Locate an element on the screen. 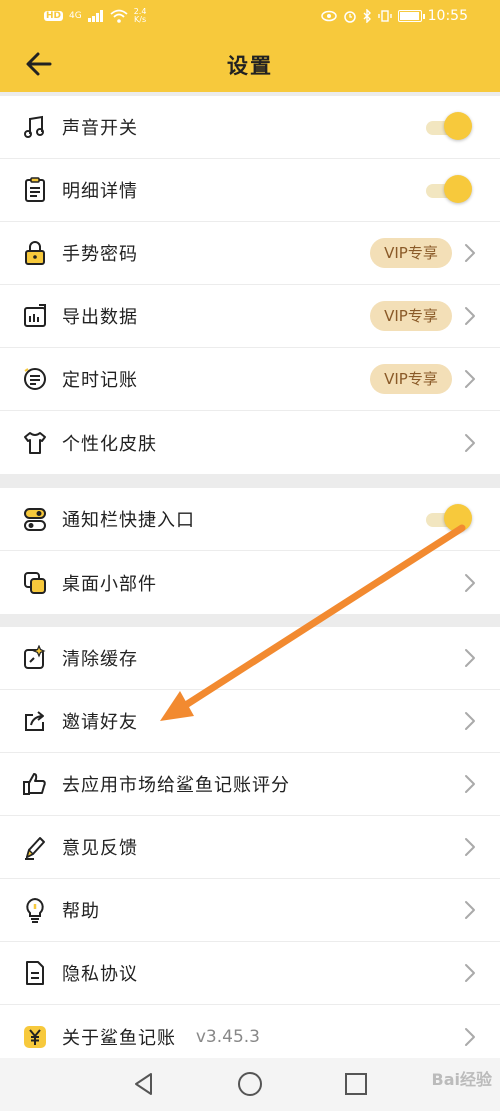 Image resolution: width=500 pixels, height=1111 pixels. triangle-back-icon is located at coordinates (143, 1084).